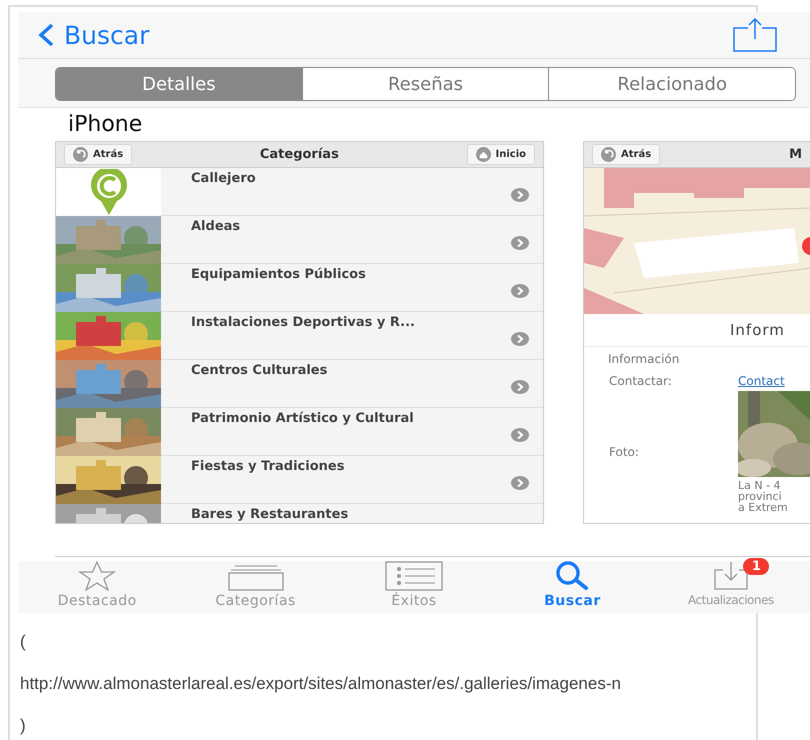  What do you see at coordinates (755, 35) in the screenshot?
I see `share-icon` at bounding box center [755, 35].